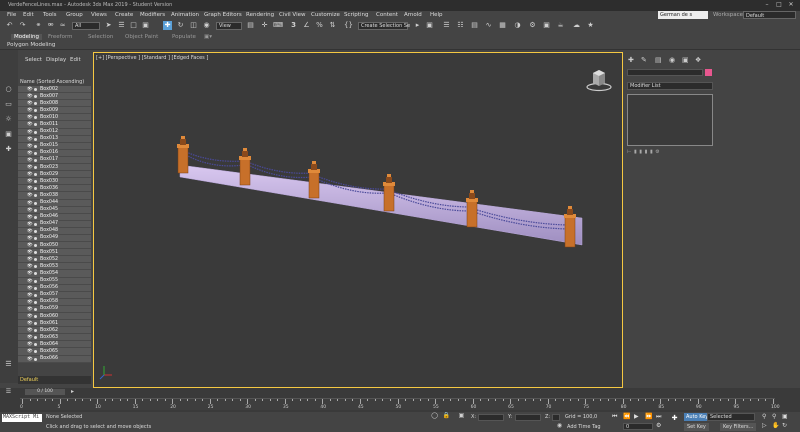  What do you see at coordinates (774, 416) in the screenshot?
I see `zoom-all-icon: ⚲` at bounding box center [774, 416].